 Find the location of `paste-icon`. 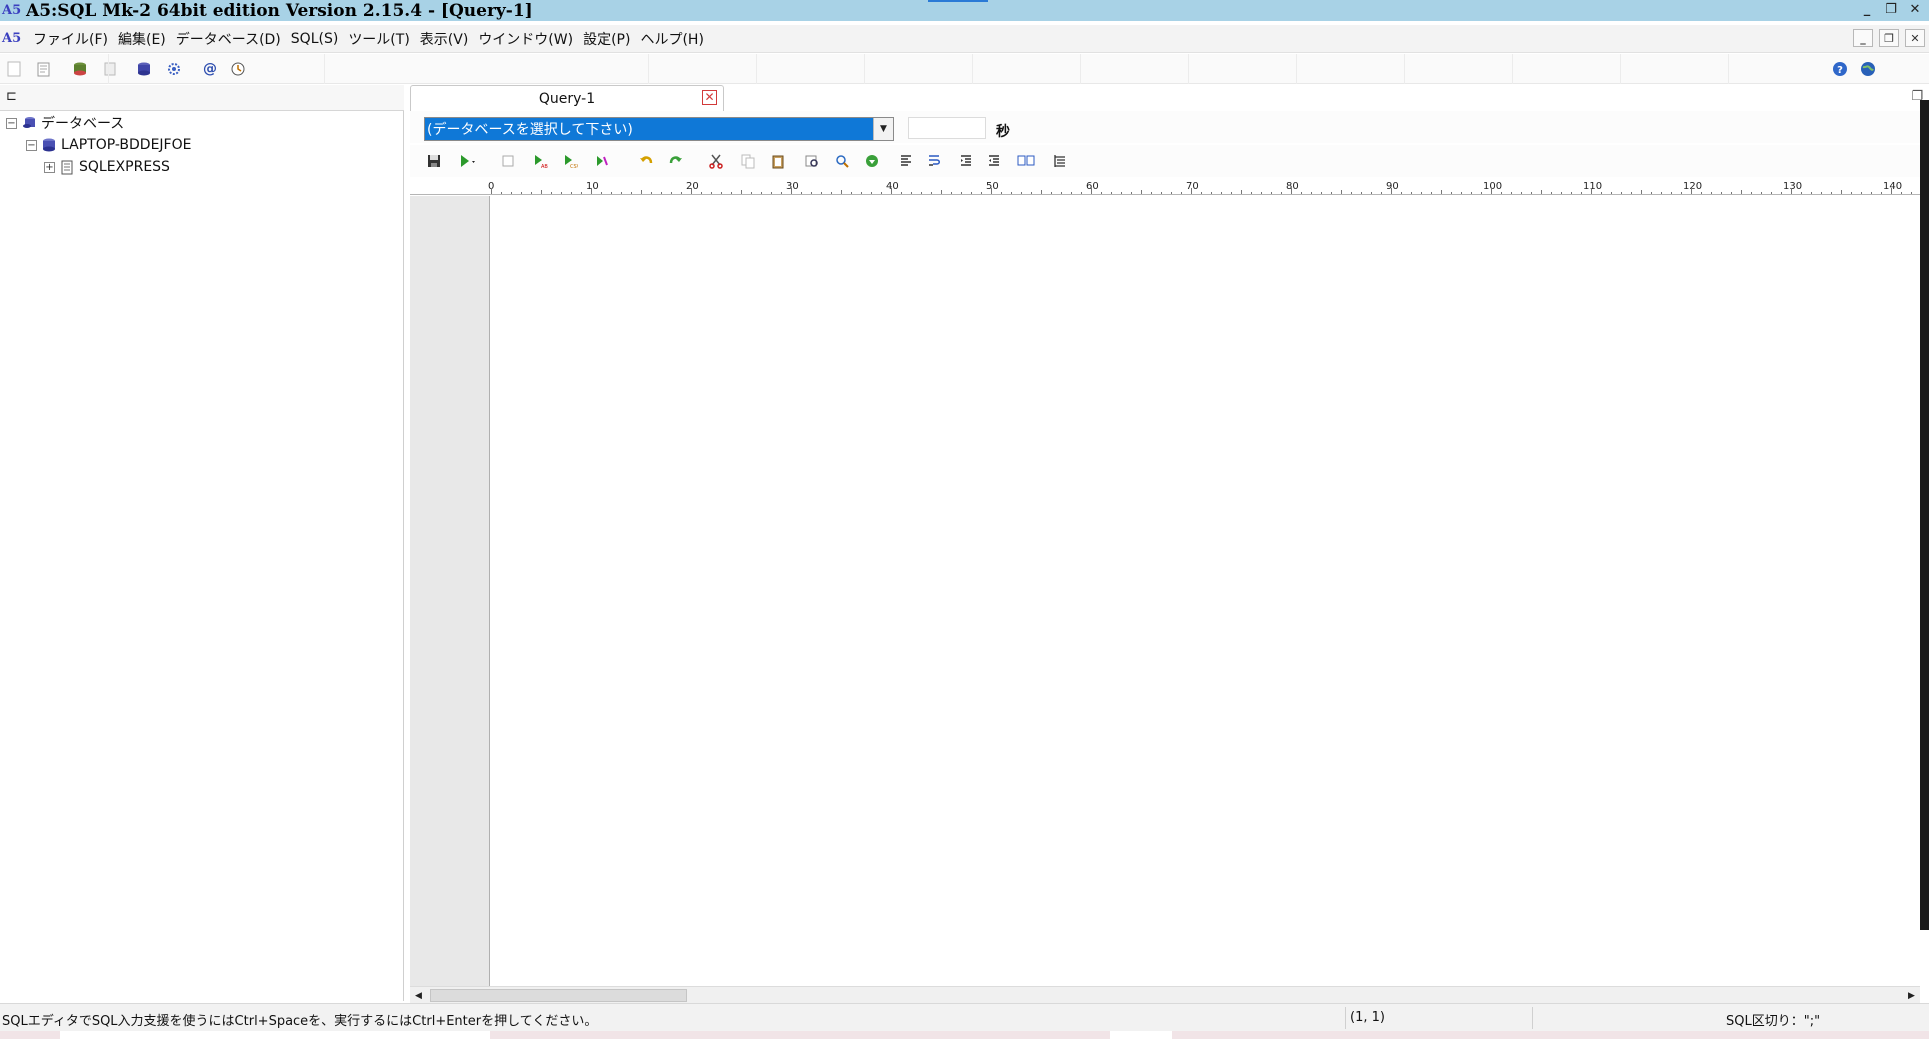

paste-icon is located at coordinates (778, 161).